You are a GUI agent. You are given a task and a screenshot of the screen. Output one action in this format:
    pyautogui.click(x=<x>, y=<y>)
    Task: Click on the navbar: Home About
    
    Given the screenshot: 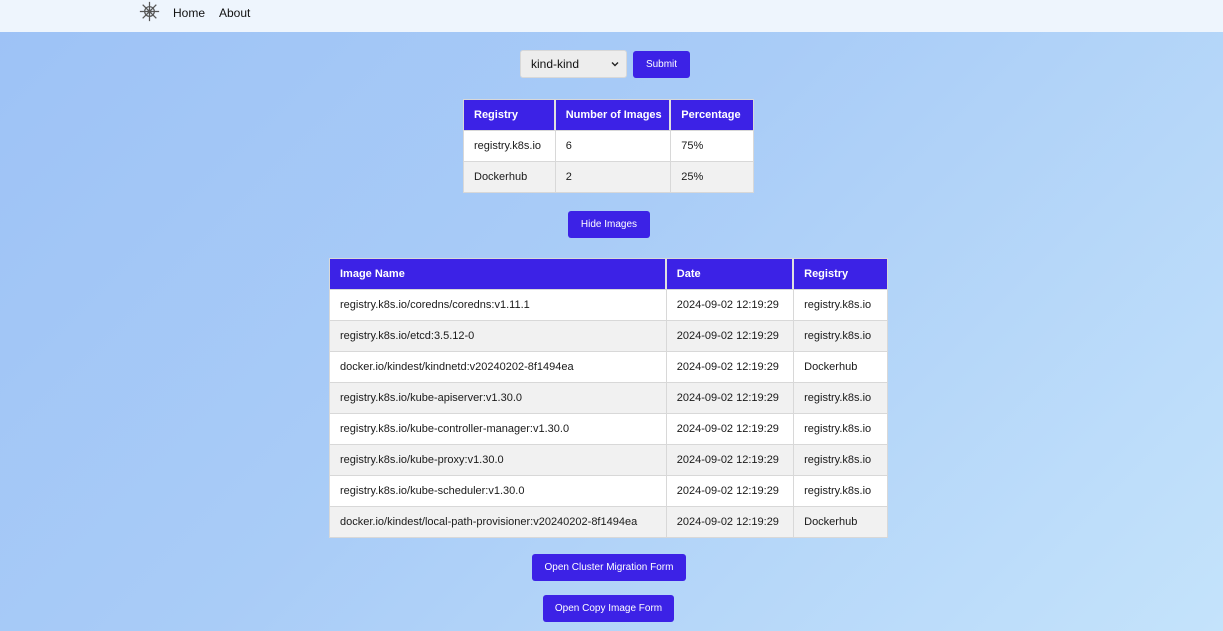 What is the action you would take?
    pyautogui.click(x=611, y=16)
    